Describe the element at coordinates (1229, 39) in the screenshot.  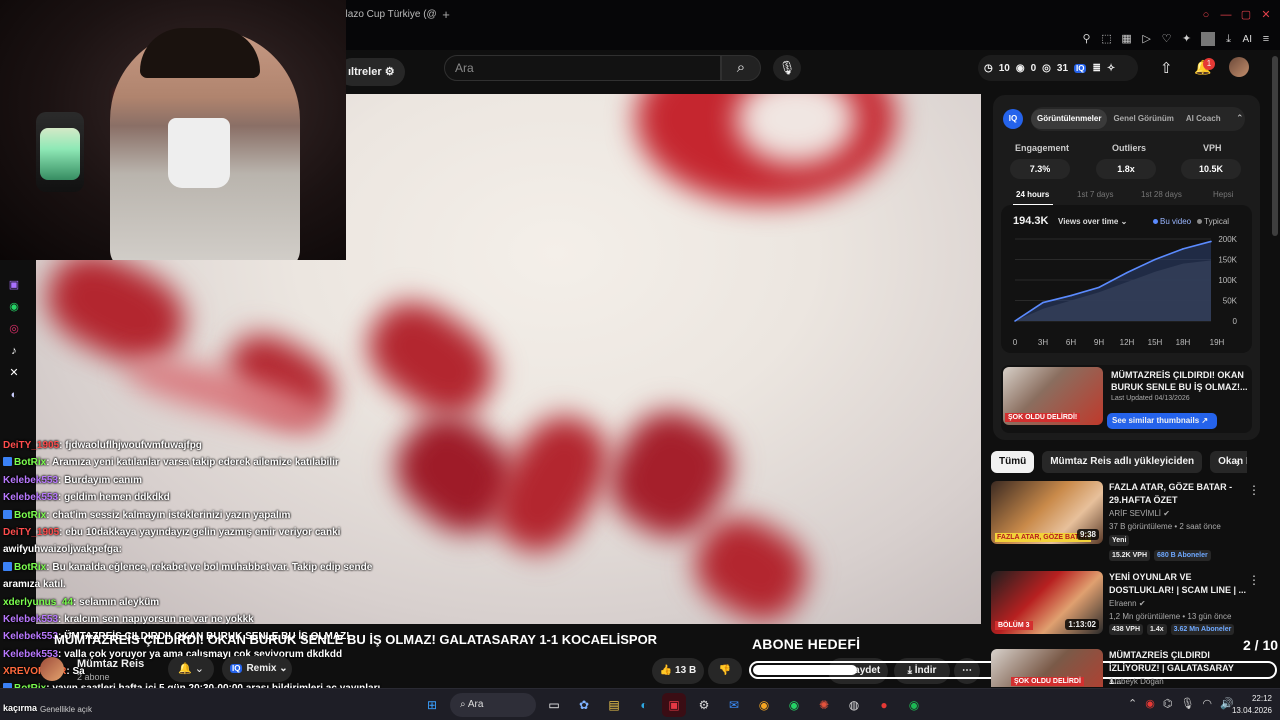
I see `download-icon: ⤓` at that location.